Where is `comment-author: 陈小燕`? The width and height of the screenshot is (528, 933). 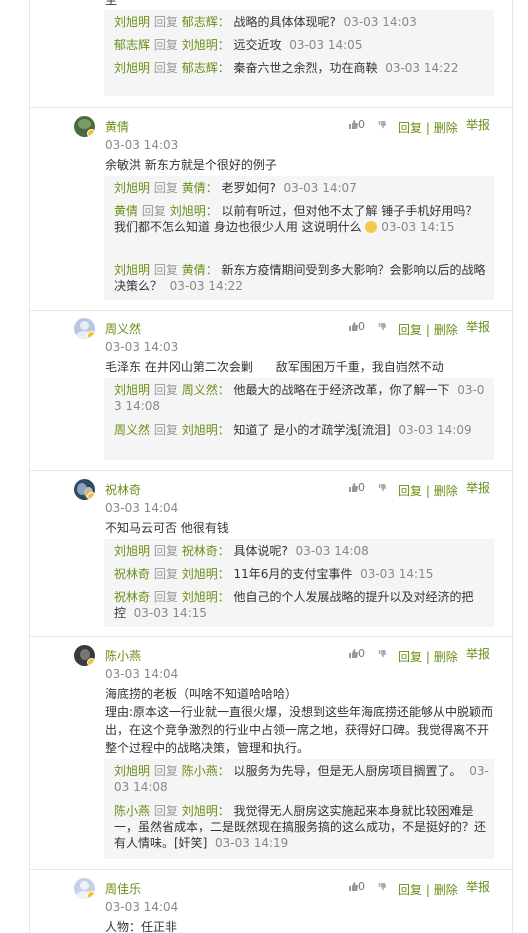 comment-author: 陈小燕 is located at coordinates (123, 656).